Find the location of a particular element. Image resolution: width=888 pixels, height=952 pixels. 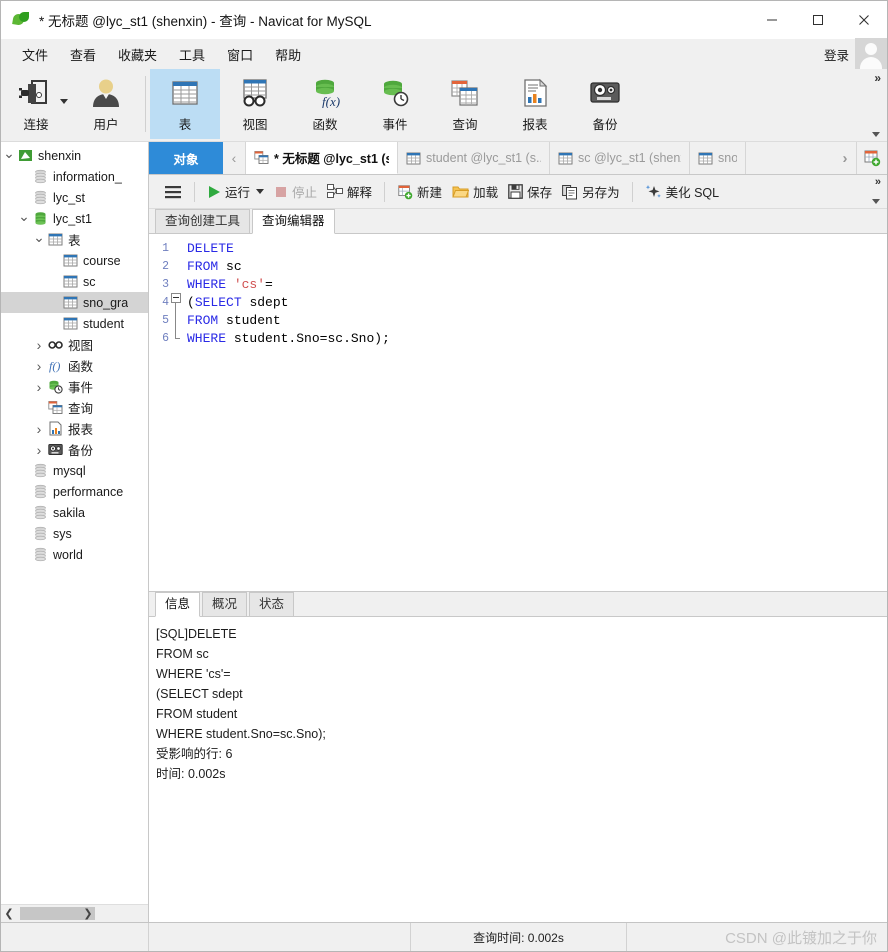

new-doc-icon is located at coordinates (405, 191).